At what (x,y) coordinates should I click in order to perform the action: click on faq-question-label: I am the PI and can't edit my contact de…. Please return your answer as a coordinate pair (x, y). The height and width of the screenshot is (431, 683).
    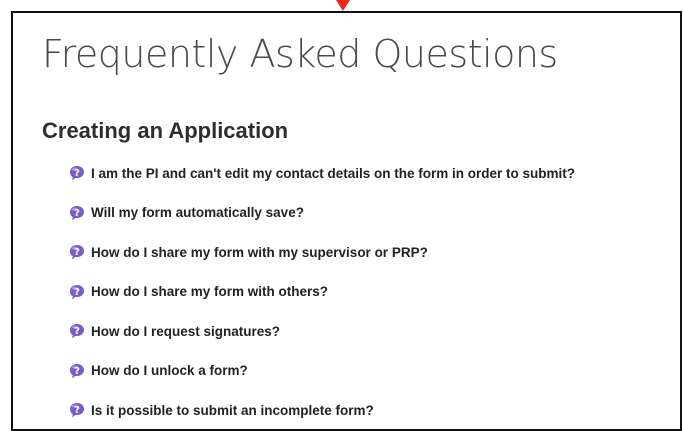
    Looking at the image, I should click on (333, 173).